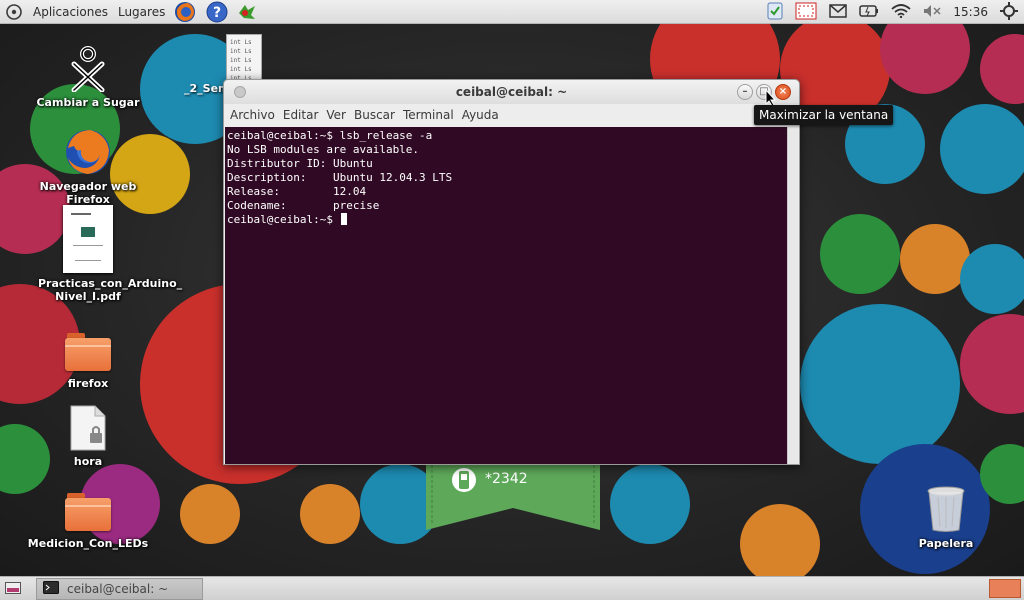  I want to click on desktop-icon-pdf: Practicas_con_Arduino_ Nivel_I.pdf, so click(103, 254).